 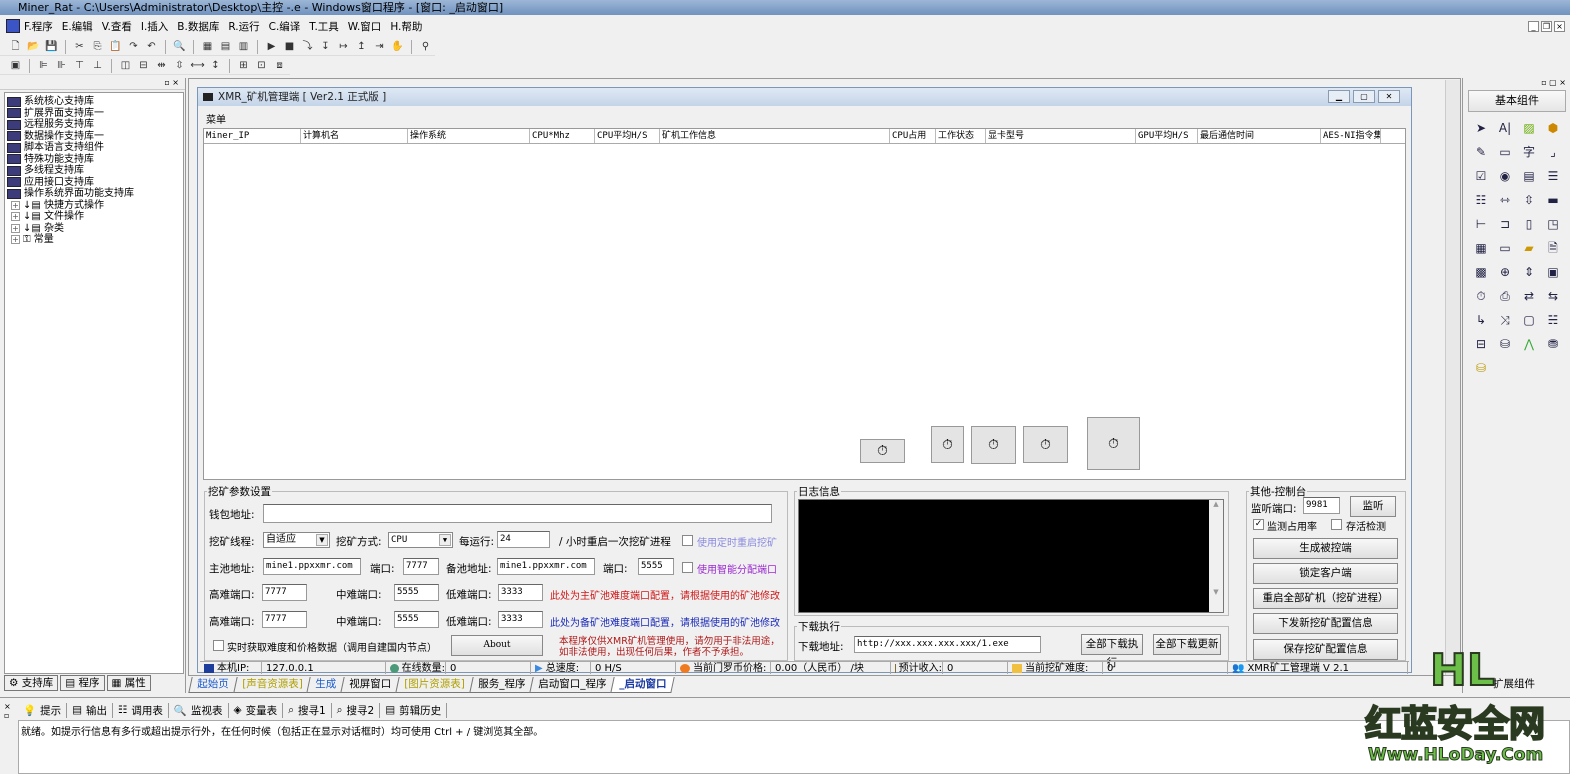 What do you see at coordinates (61, 65) in the screenshot?
I see `align-right-icon: ⊪` at bounding box center [61, 65].